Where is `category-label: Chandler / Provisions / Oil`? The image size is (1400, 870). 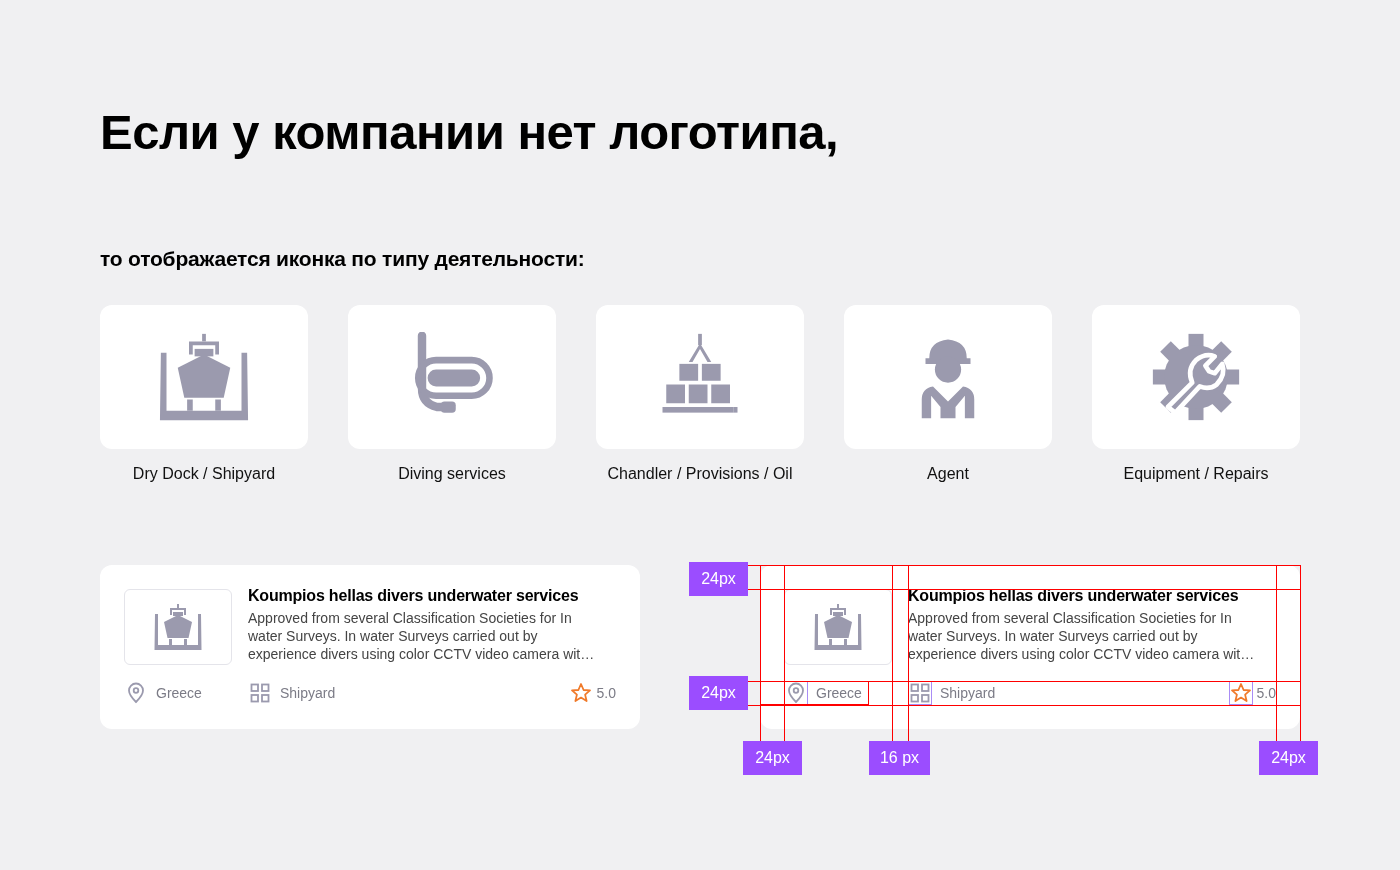 category-label: Chandler / Provisions / Oil is located at coordinates (700, 474).